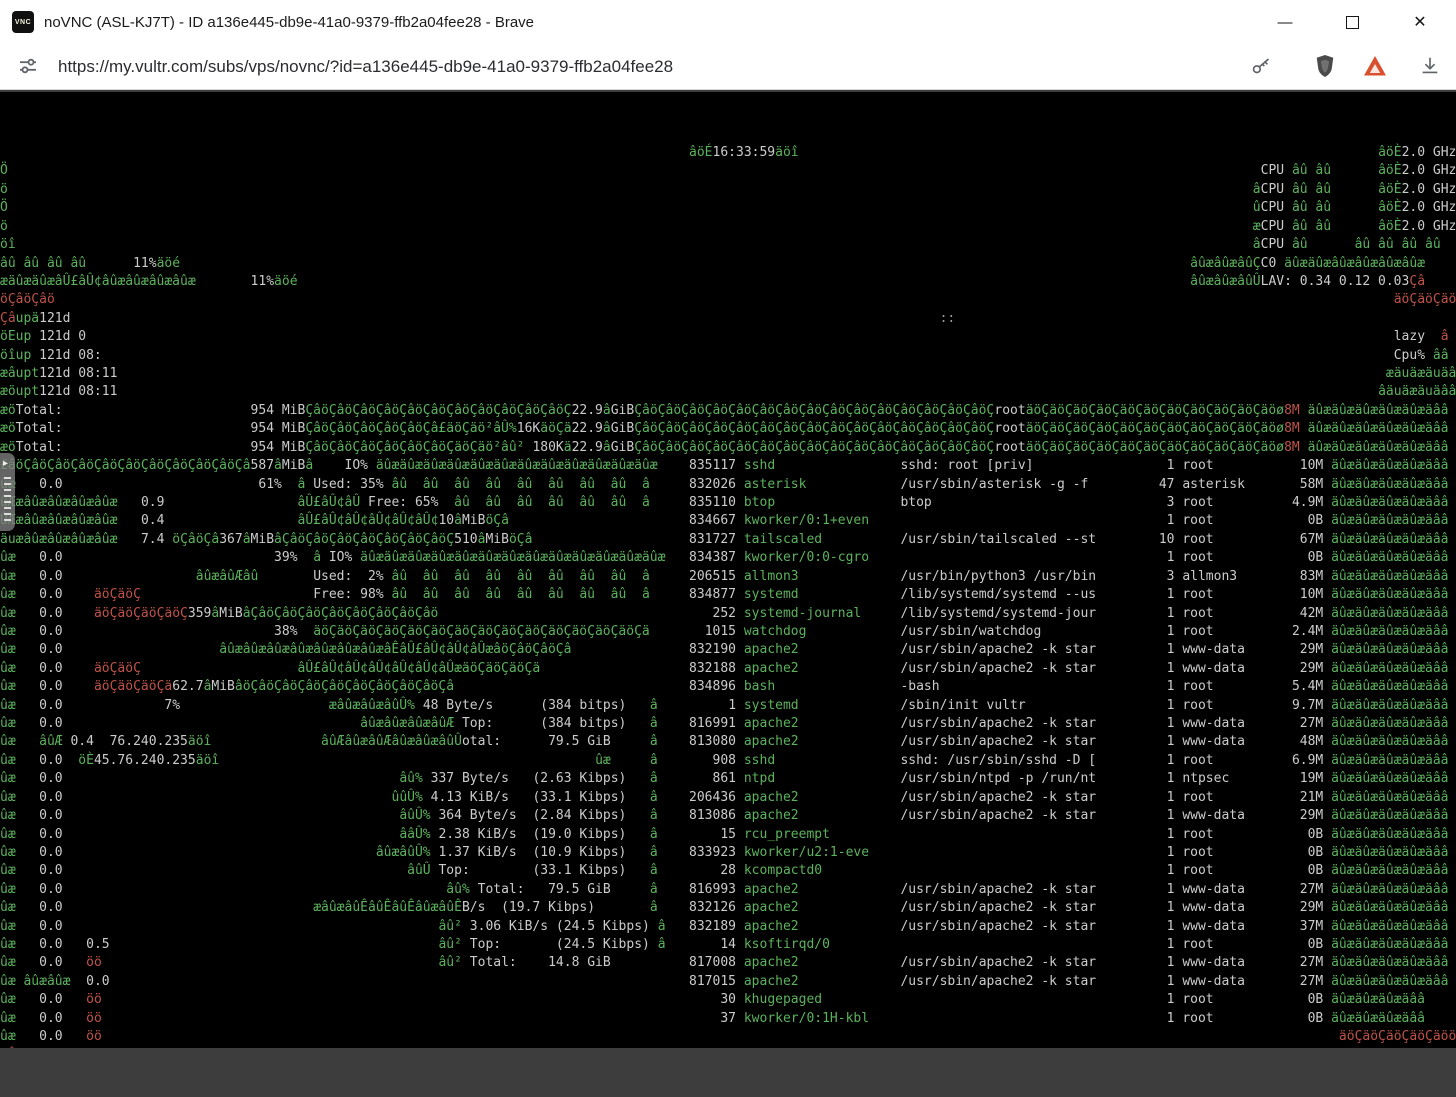 The width and height of the screenshot is (1456, 1097). What do you see at coordinates (7, 492) in the screenshot?
I see `novnc-control-bar-handle: ▸` at bounding box center [7, 492].